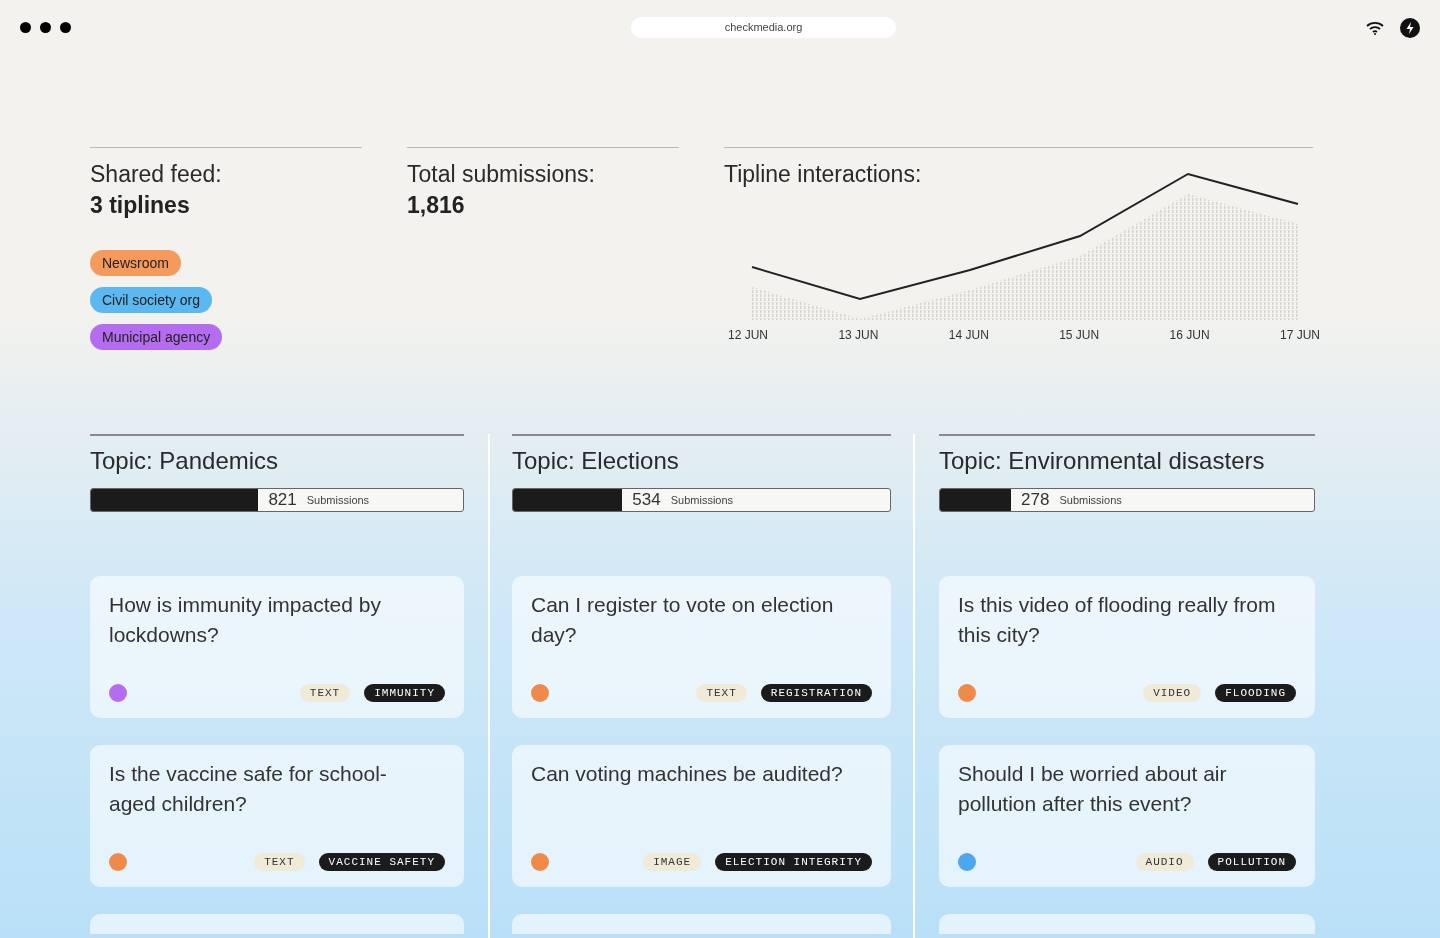  Describe the element at coordinates (1164, 862) in the screenshot. I see `media-tag: AUDIO` at that location.